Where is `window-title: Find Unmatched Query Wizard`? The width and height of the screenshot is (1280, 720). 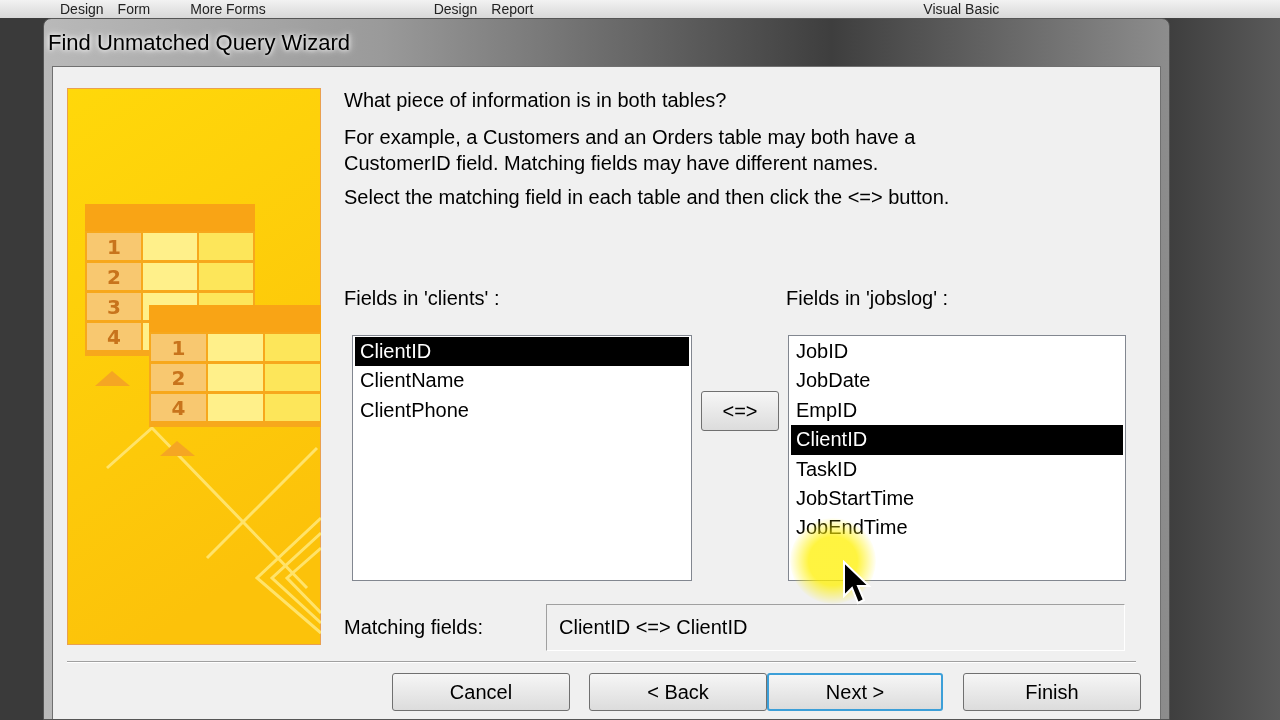
window-title: Find Unmatched Query Wizard is located at coordinates (199, 42).